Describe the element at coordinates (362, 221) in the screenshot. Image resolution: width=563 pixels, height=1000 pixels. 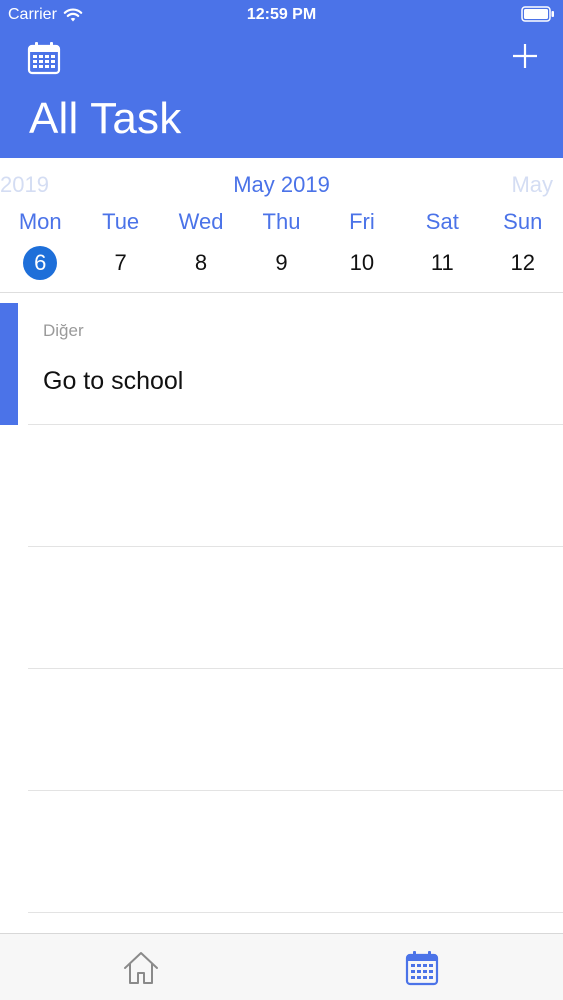
I see `day-name: Fri` at that location.